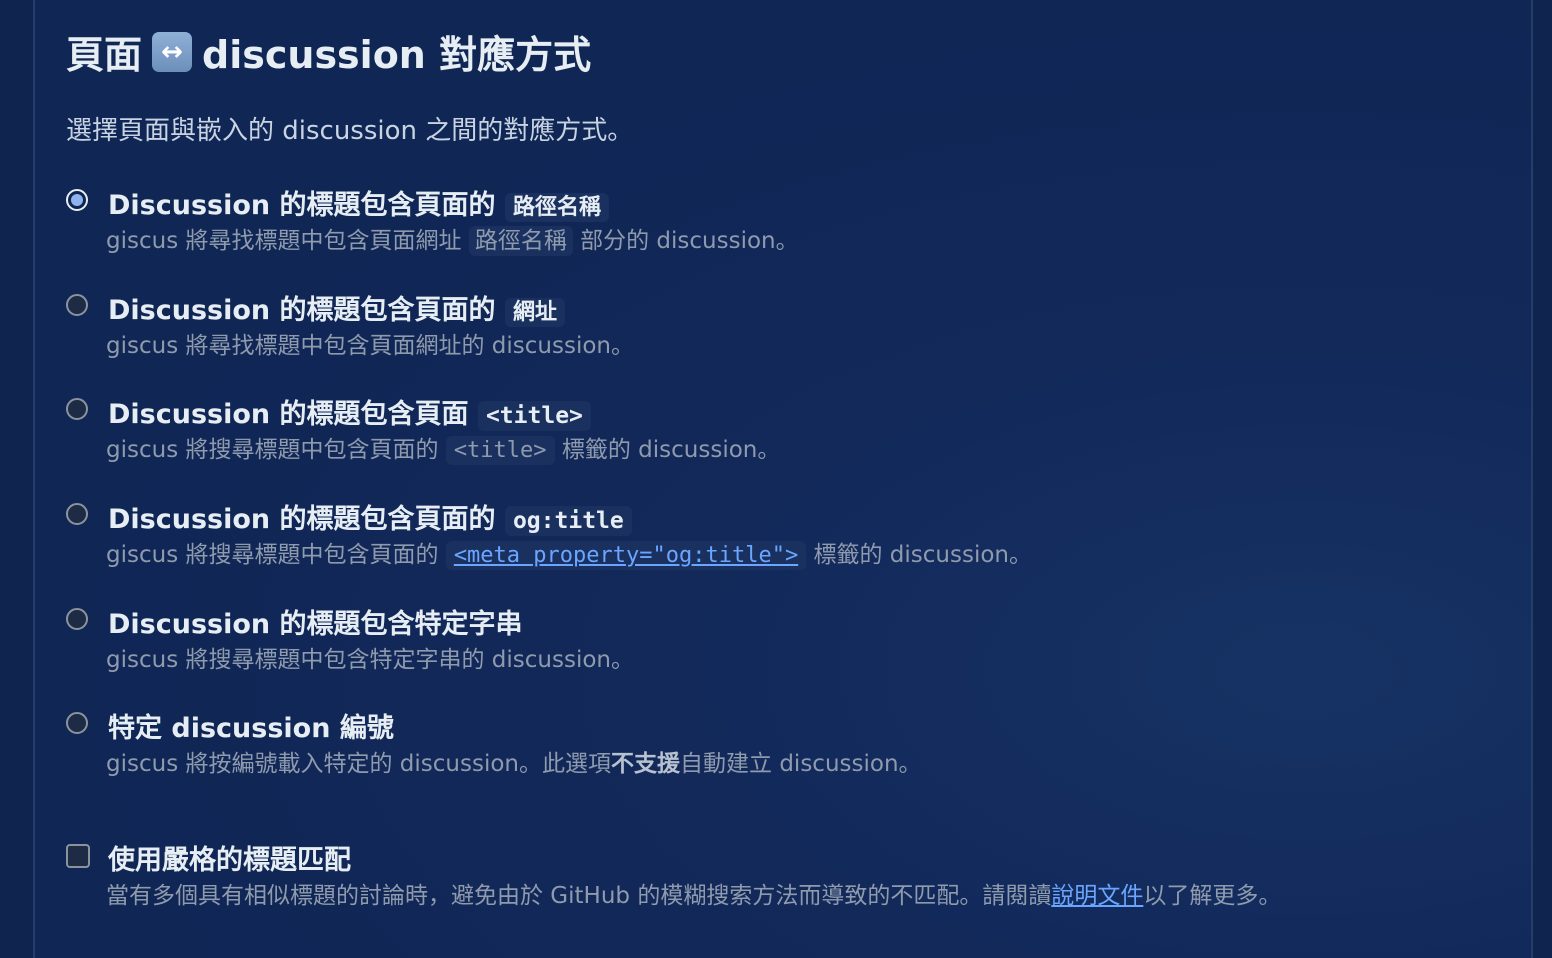 The image size is (1552, 958). What do you see at coordinates (556, 207) in the screenshot?
I see `label-chip: 路徑名稱` at bounding box center [556, 207].